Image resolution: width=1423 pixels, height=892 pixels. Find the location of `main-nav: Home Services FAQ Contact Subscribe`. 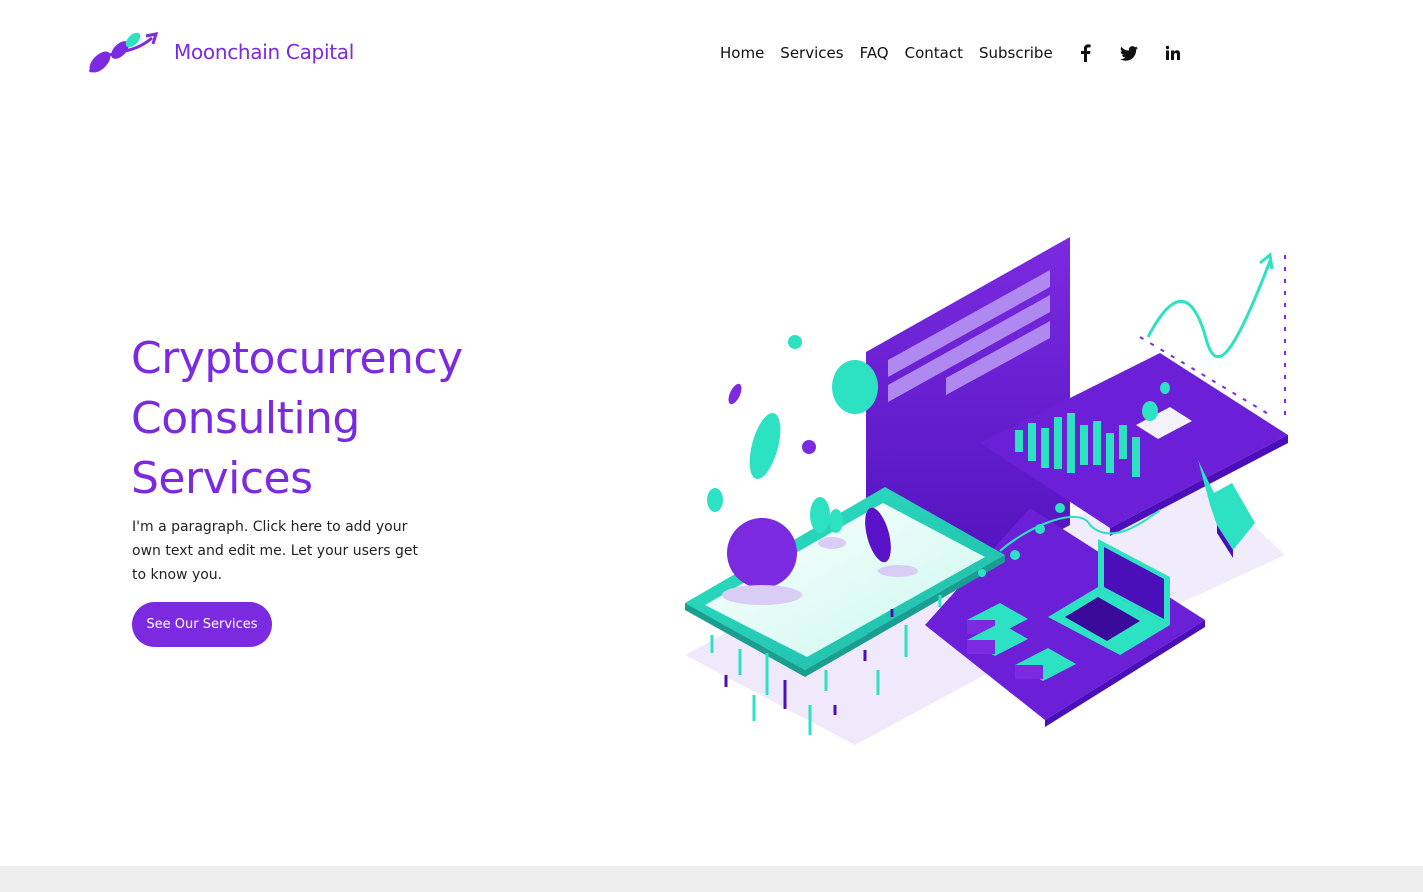

main-nav: Home Services FAQ Contact Subscribe is located at coordinates (886, 53).